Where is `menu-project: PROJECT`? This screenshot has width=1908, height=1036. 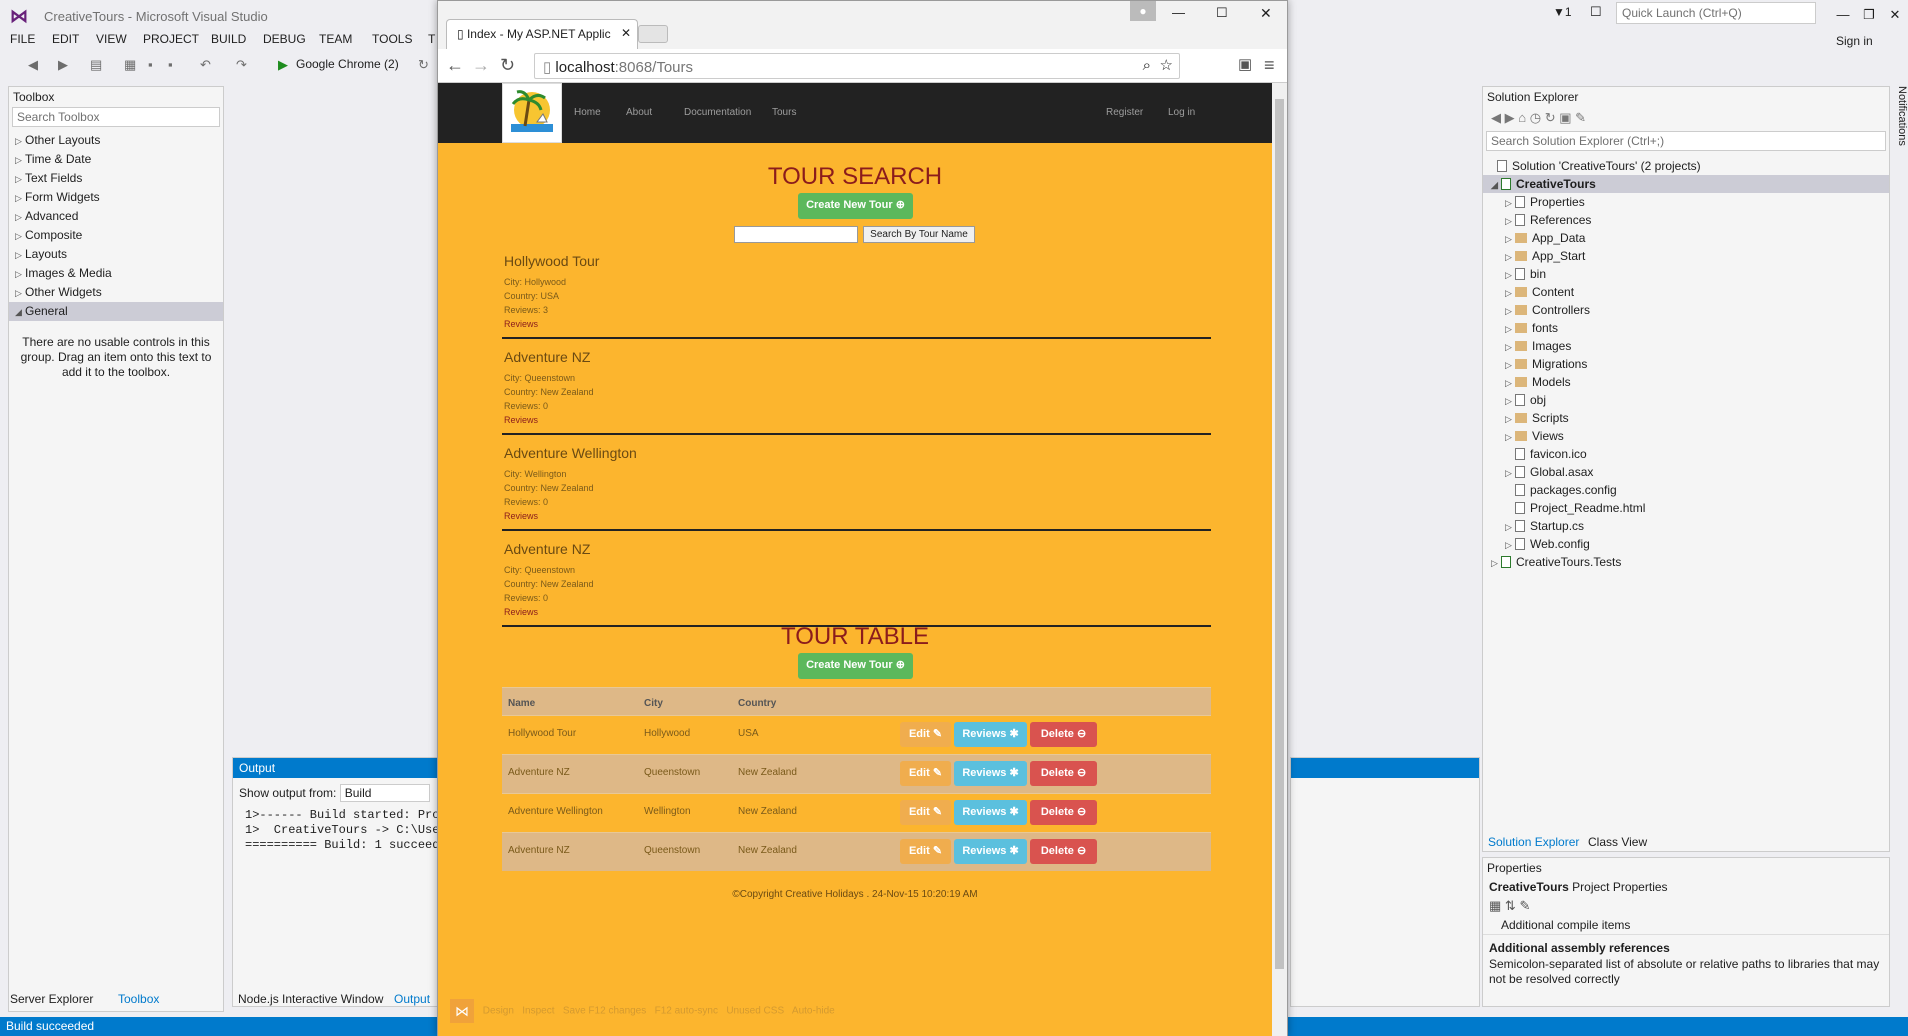
menu-project: PROJECT is located at coordinates (171, 39).